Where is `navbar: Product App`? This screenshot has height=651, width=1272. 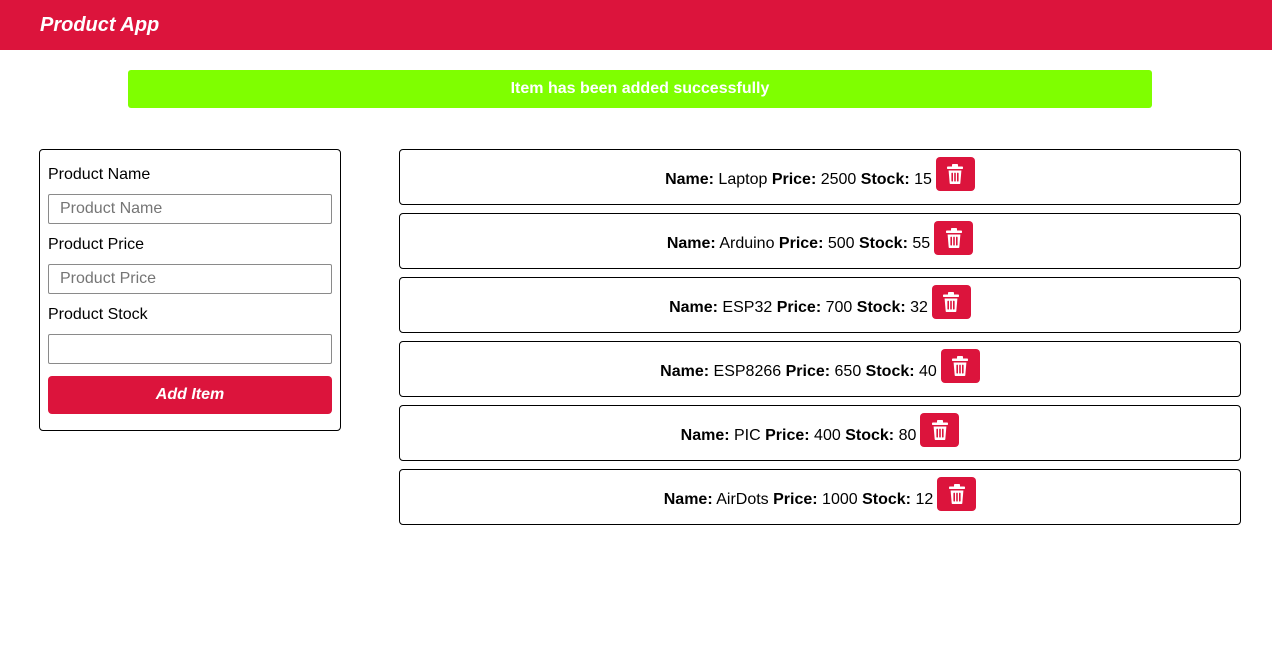 navbar: Product App is located at coordinates (636, 25).